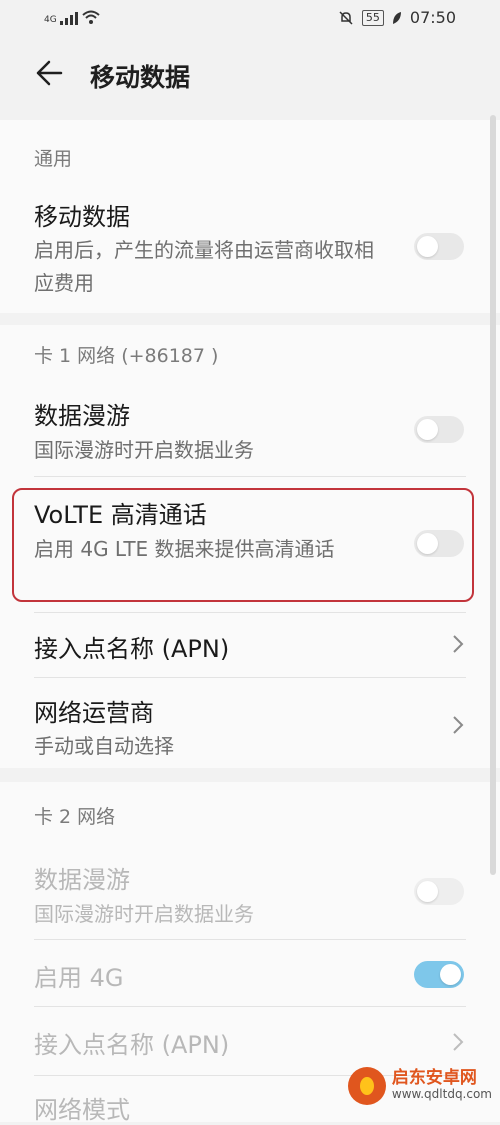 This screenshot has height=1125, width=500. Describe the element at coordinates (439, 429) in the screenshot. I see `sim1-roaming-toggle` at that location.